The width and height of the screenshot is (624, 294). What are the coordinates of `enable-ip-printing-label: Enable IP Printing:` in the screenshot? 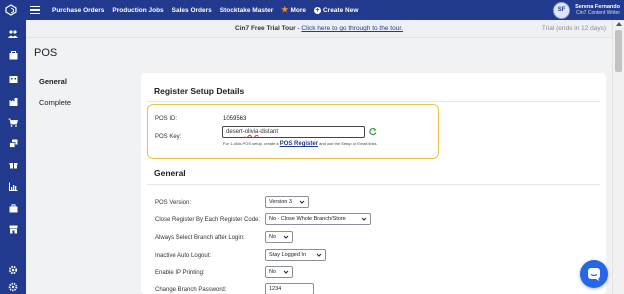 It's located at (180, 273).